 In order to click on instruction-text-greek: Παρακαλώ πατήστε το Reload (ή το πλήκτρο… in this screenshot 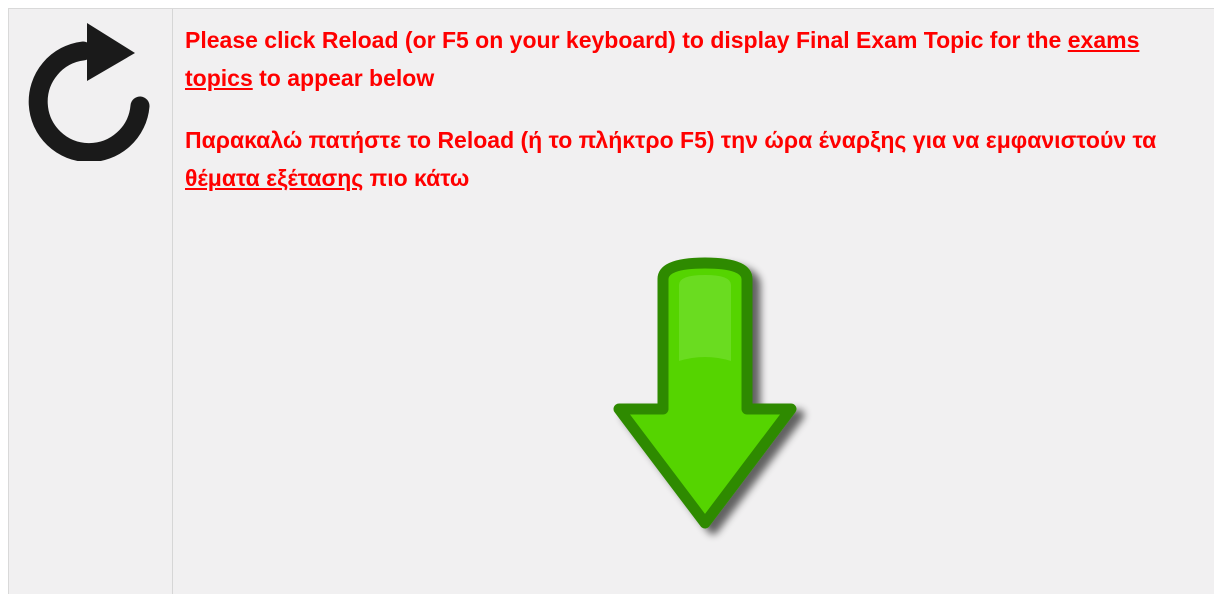, I will do `click(671, 140)`.